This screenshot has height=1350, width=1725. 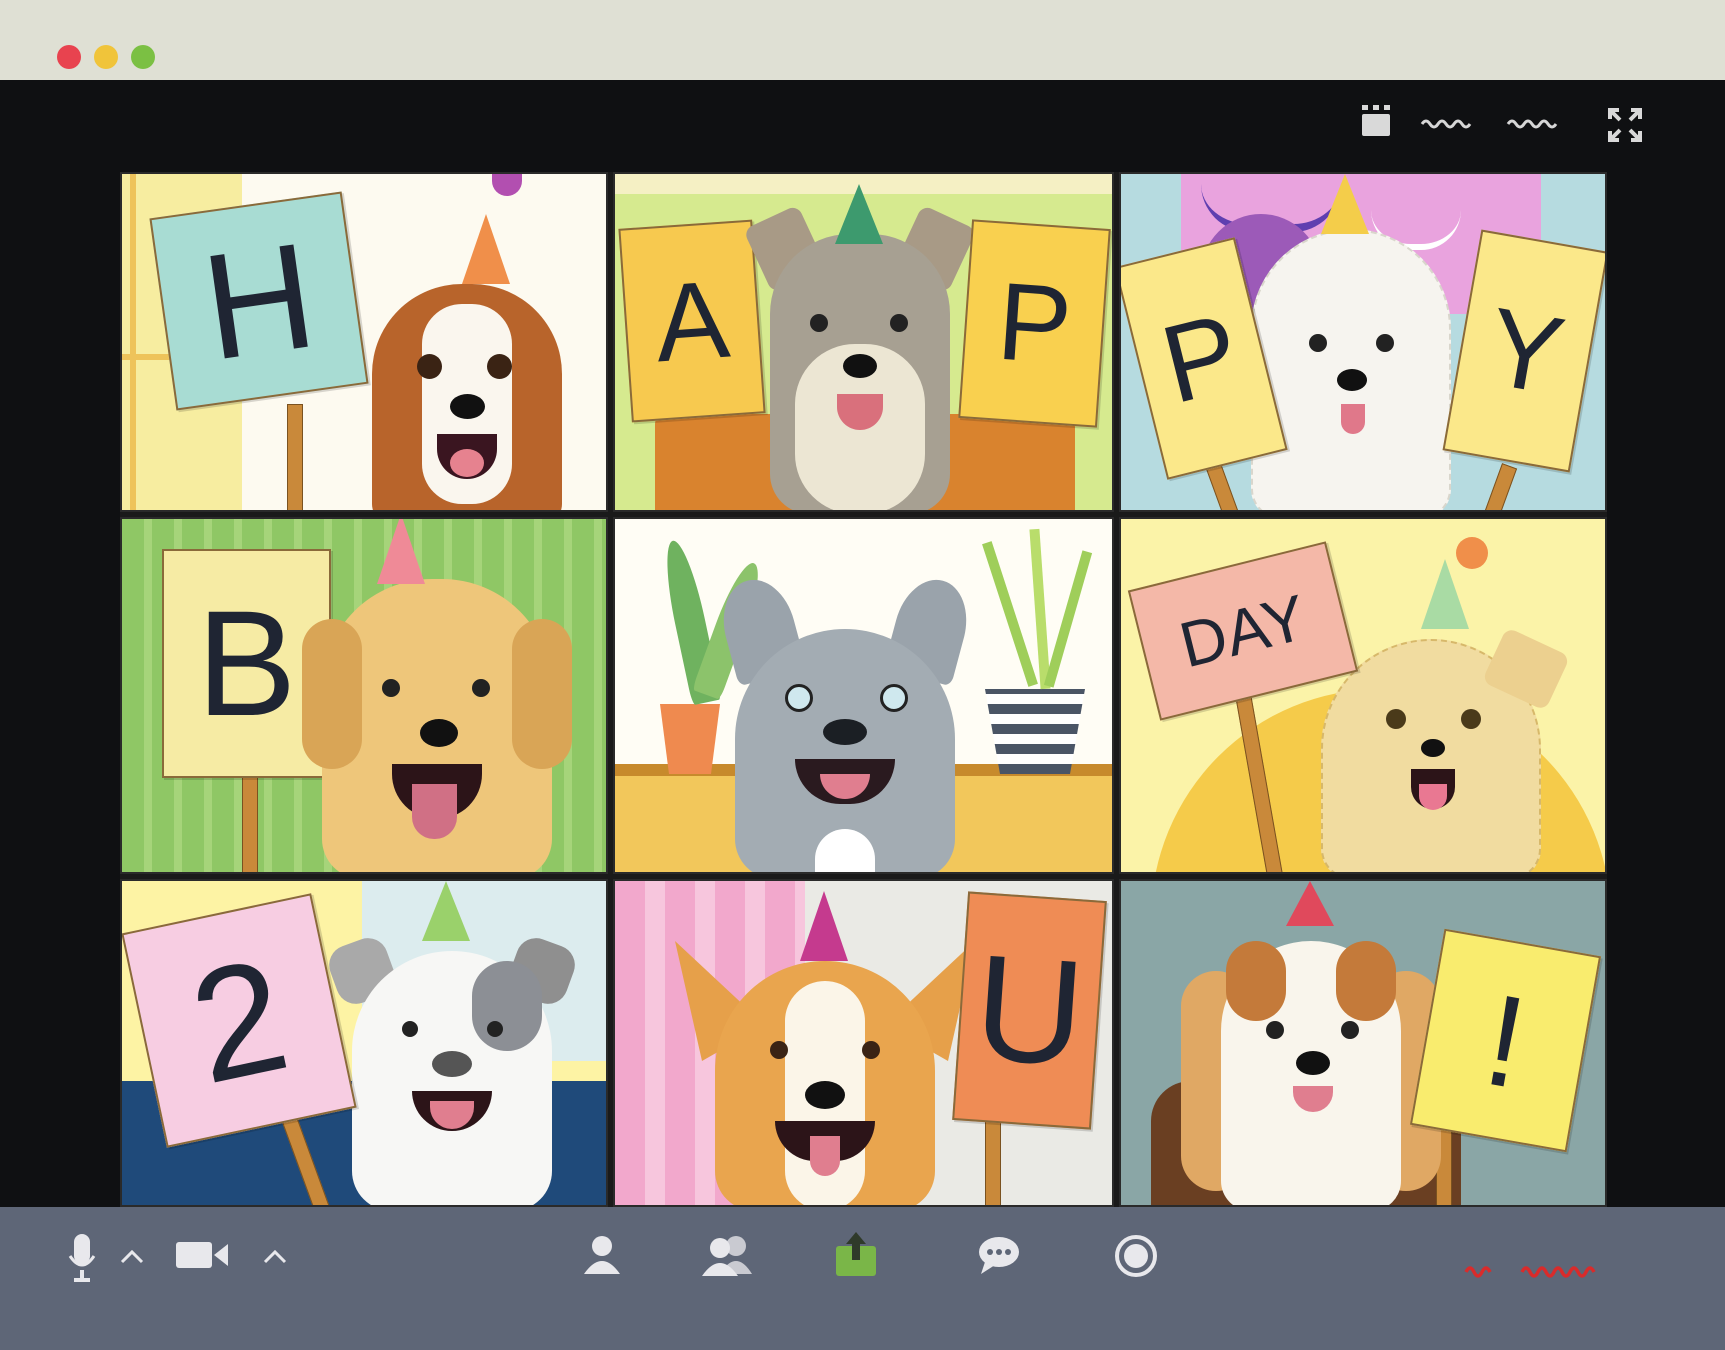 I want to click on sign-letter: A, so click(x=692, y=321).